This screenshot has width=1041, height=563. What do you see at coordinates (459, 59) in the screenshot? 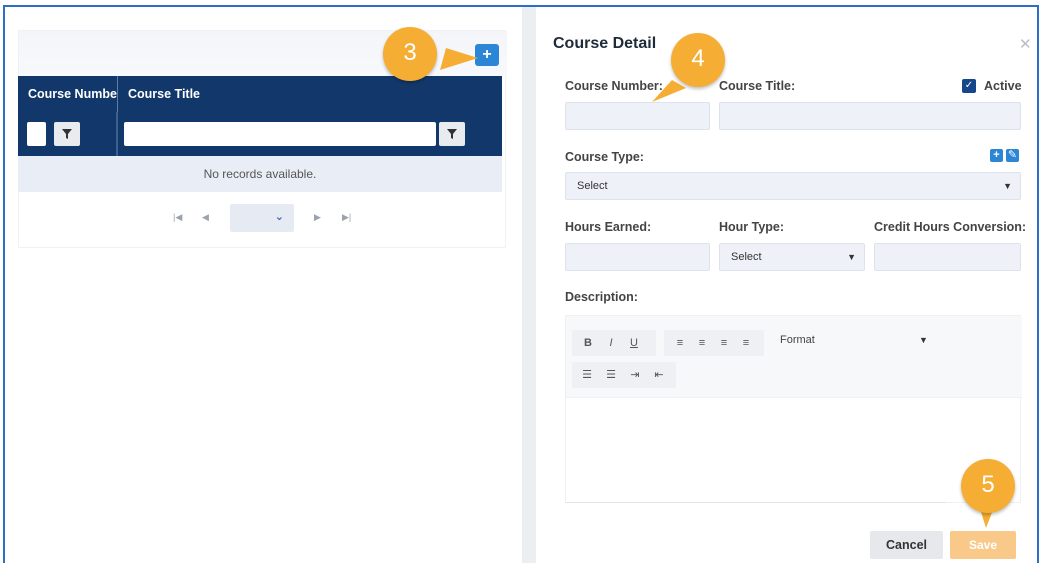
I see `callout-3-tail` at bounding box center [459, 59].